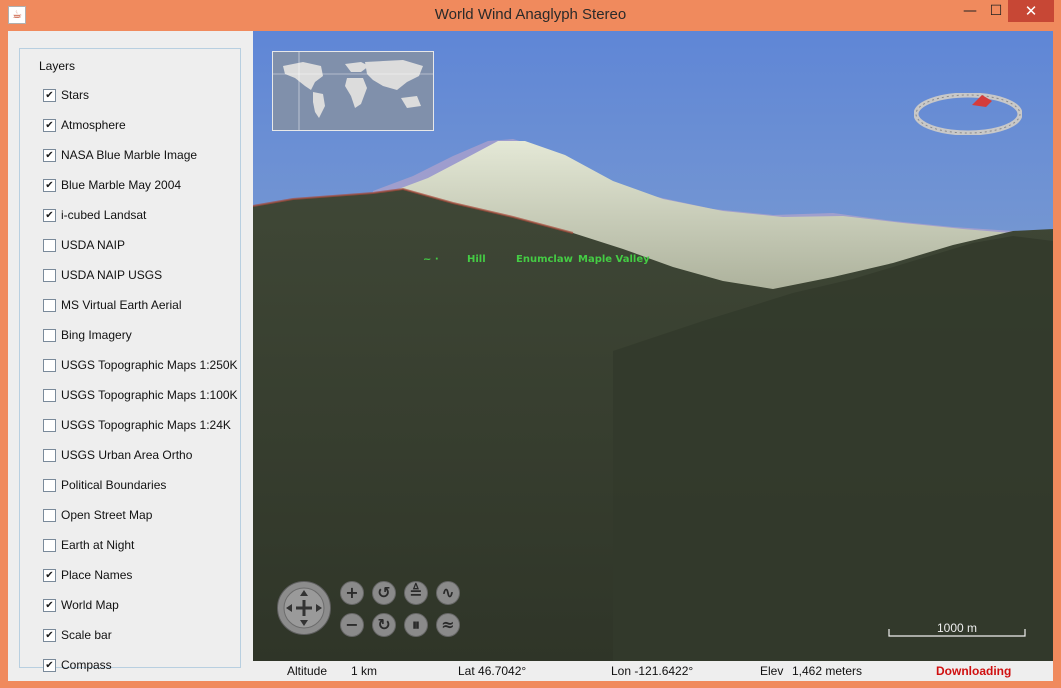 The height and width of the screenshot is (688, 1061). I want to click on layer-item: ✔ Blue Marble May 2004, so click(112, 185).